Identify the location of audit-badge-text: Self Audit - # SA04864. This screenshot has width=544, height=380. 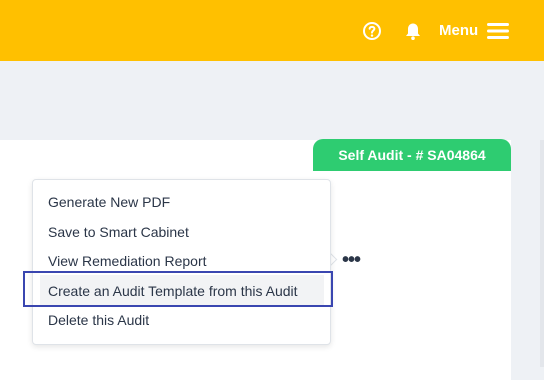
(412, 155).